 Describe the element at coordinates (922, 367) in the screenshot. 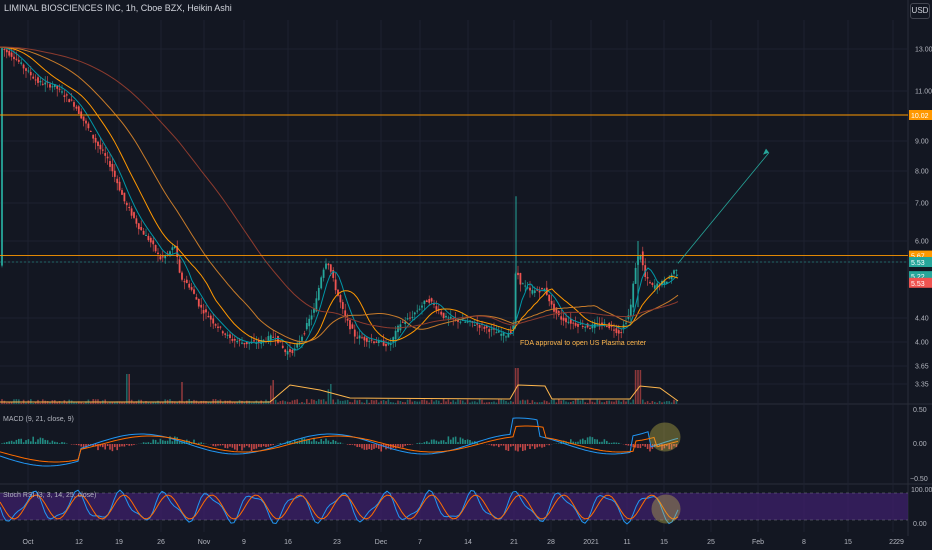

I see `price-axis-label: 3.65` at that location.